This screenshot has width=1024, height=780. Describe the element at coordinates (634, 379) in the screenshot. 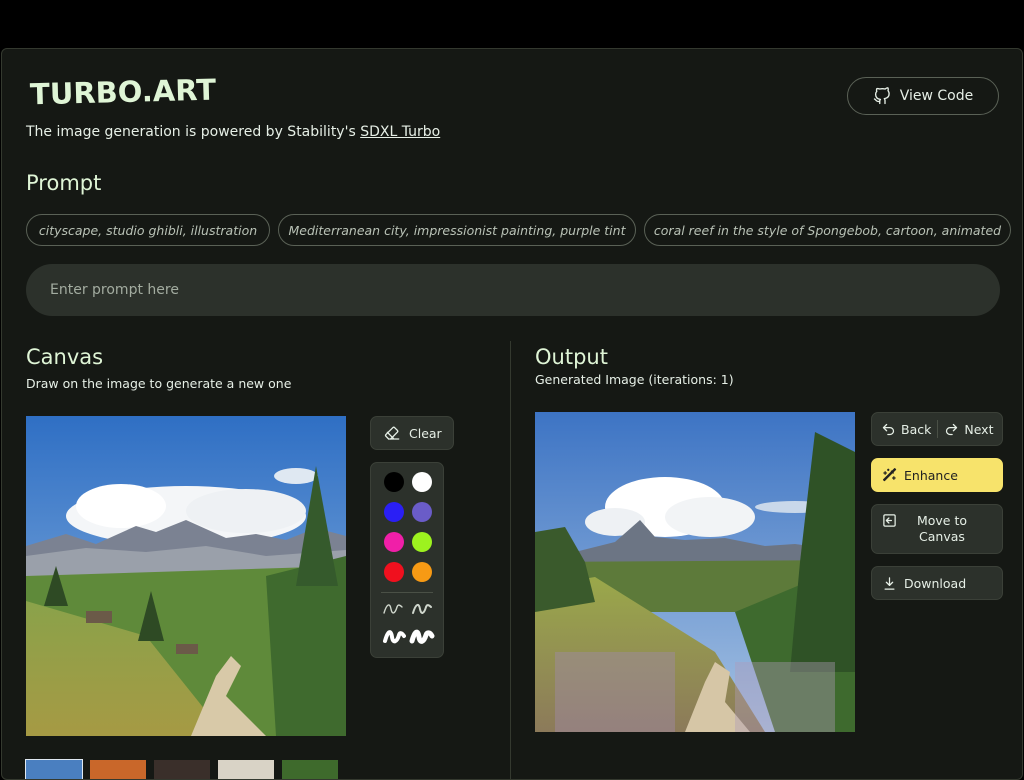

I see `output-subtitle: Generated Image (iterations: 1)` at that location.